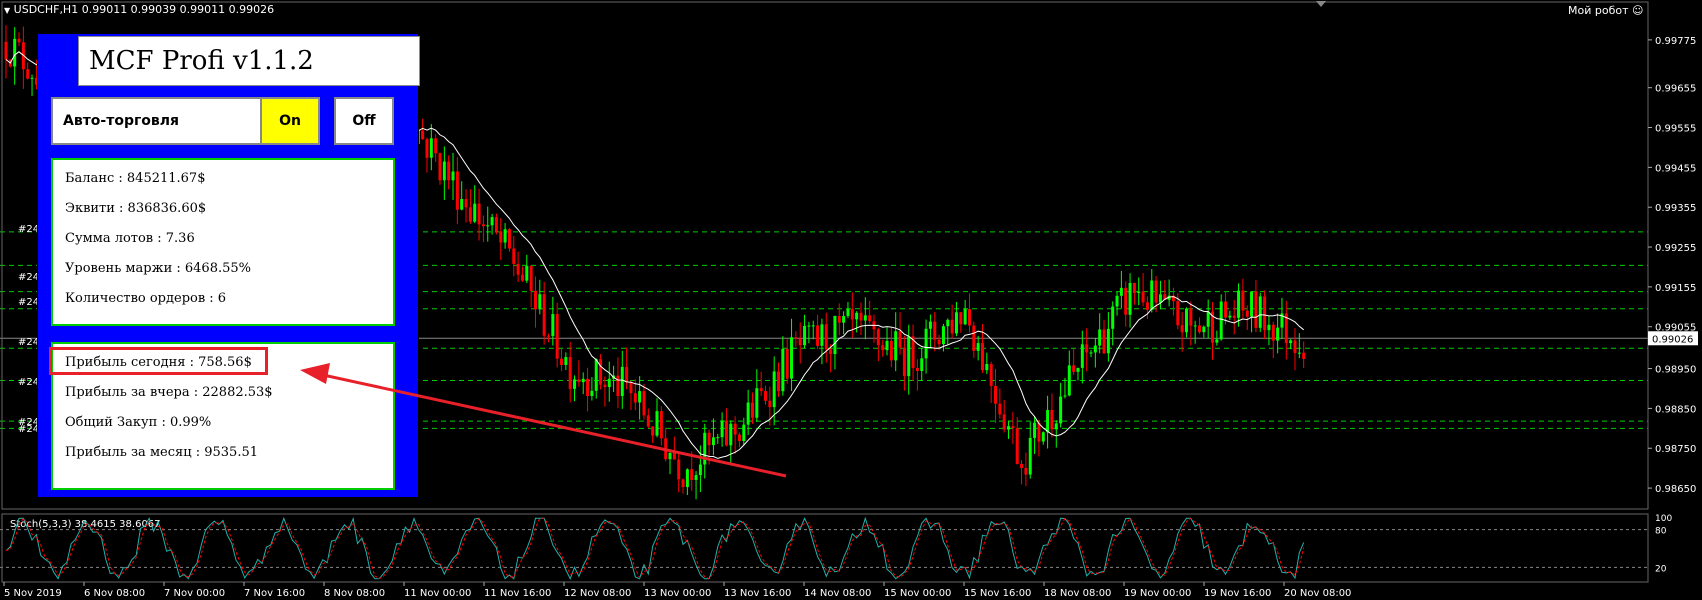  What do you see at coordinates (28, 342) in the screenshot?
I see `order-label: #24` at bounding box center [28, 342].